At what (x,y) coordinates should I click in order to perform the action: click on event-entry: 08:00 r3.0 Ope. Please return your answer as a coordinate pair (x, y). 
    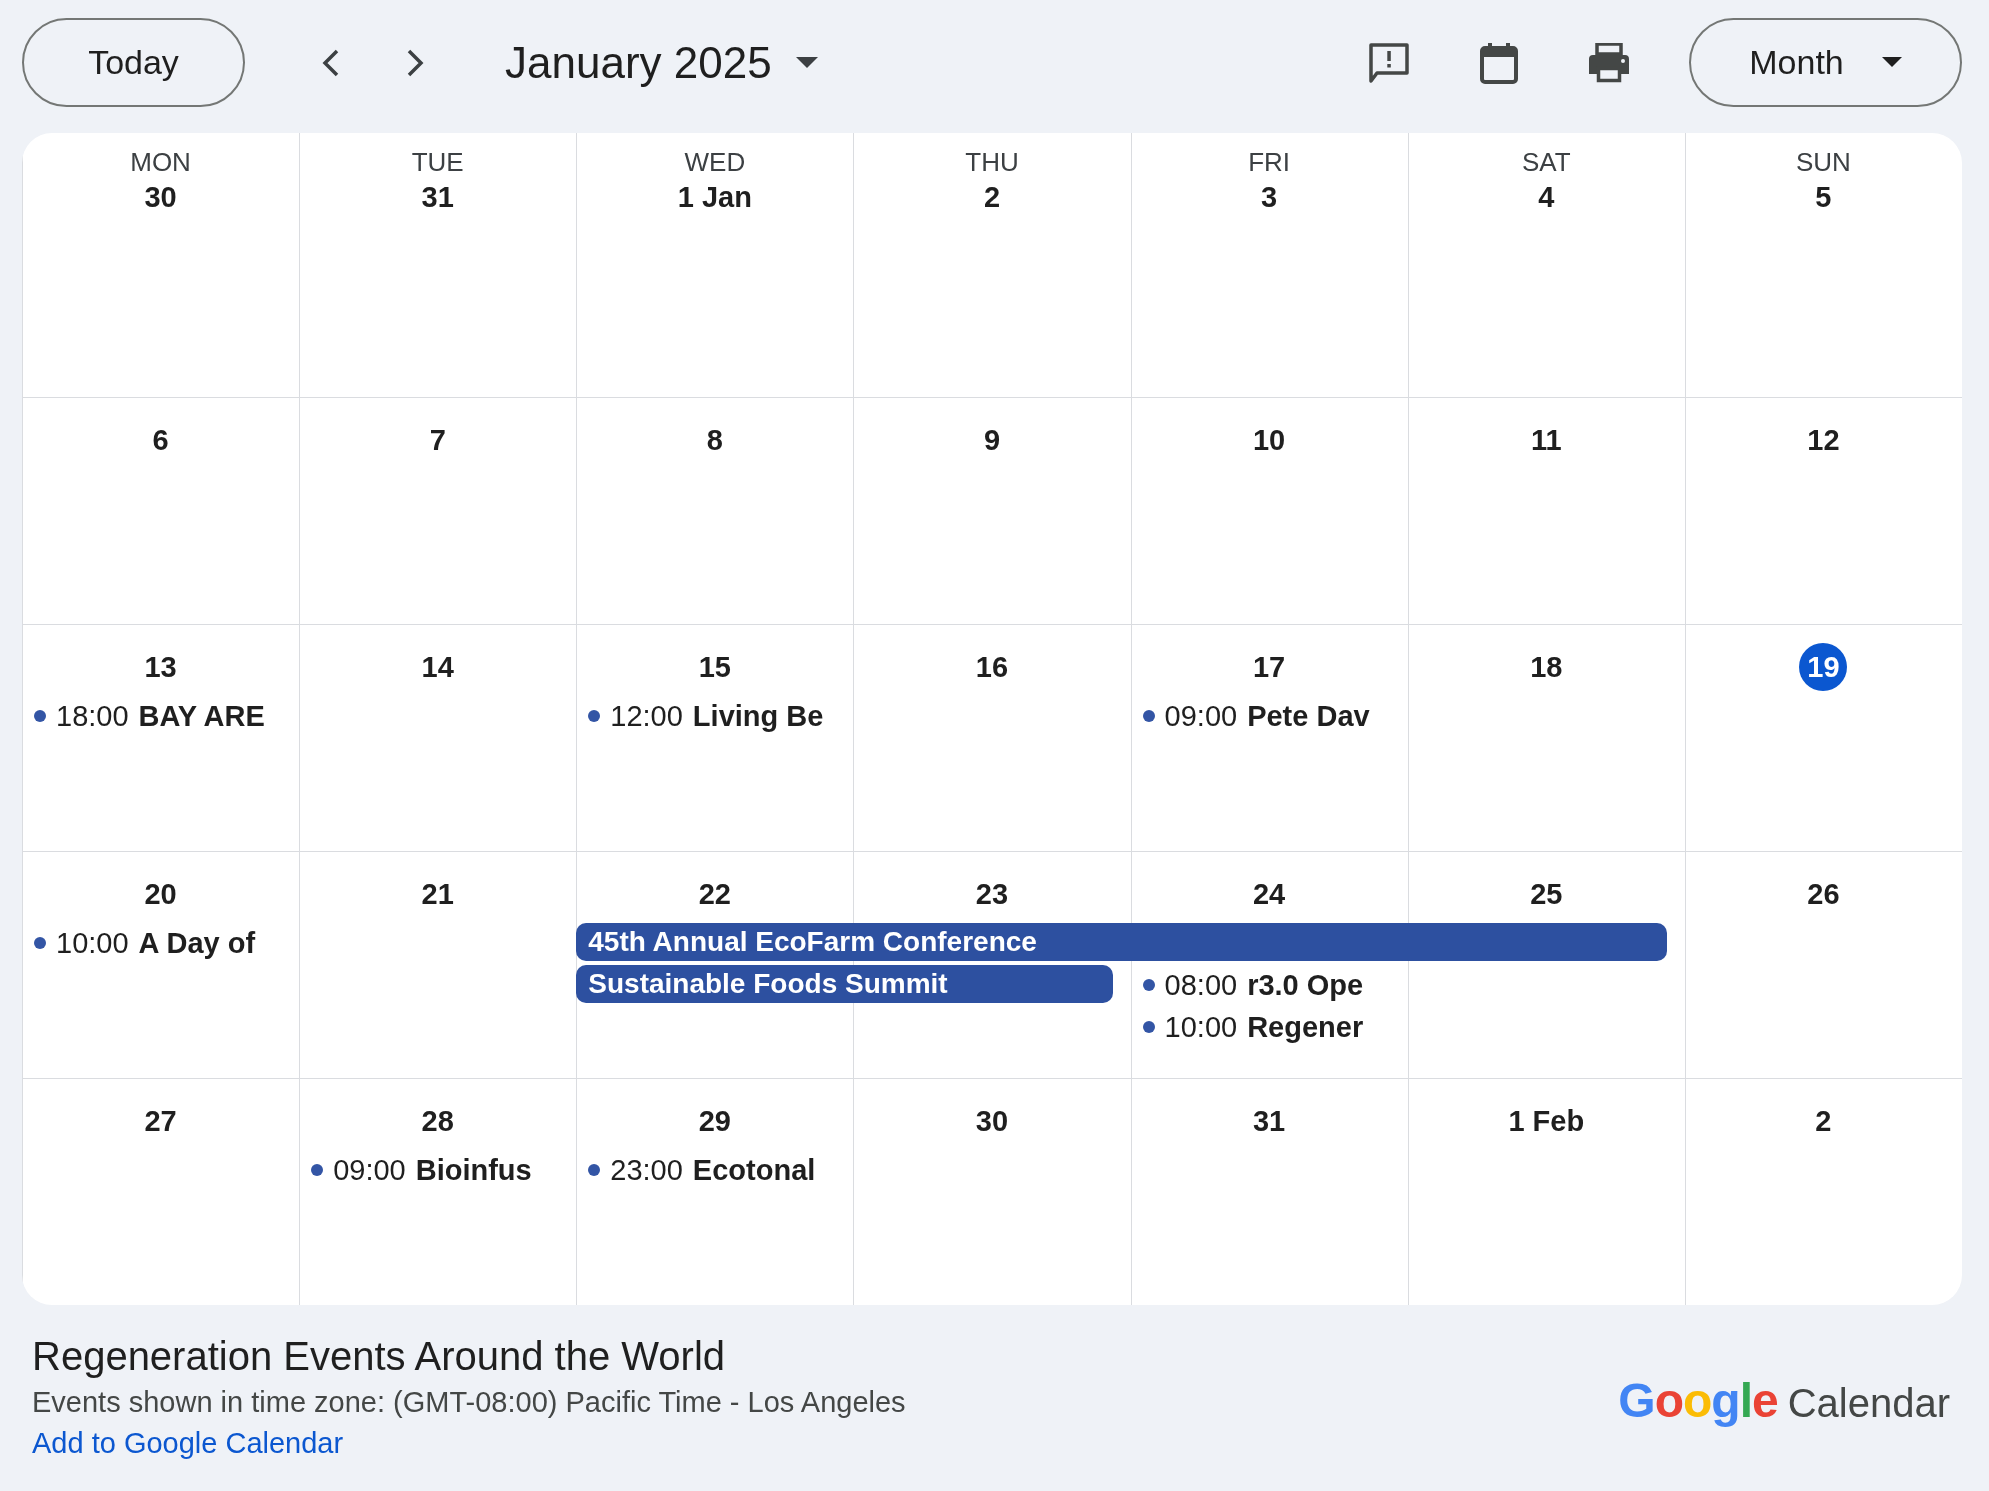
    Looking at the image, I should click on (1269, 985).